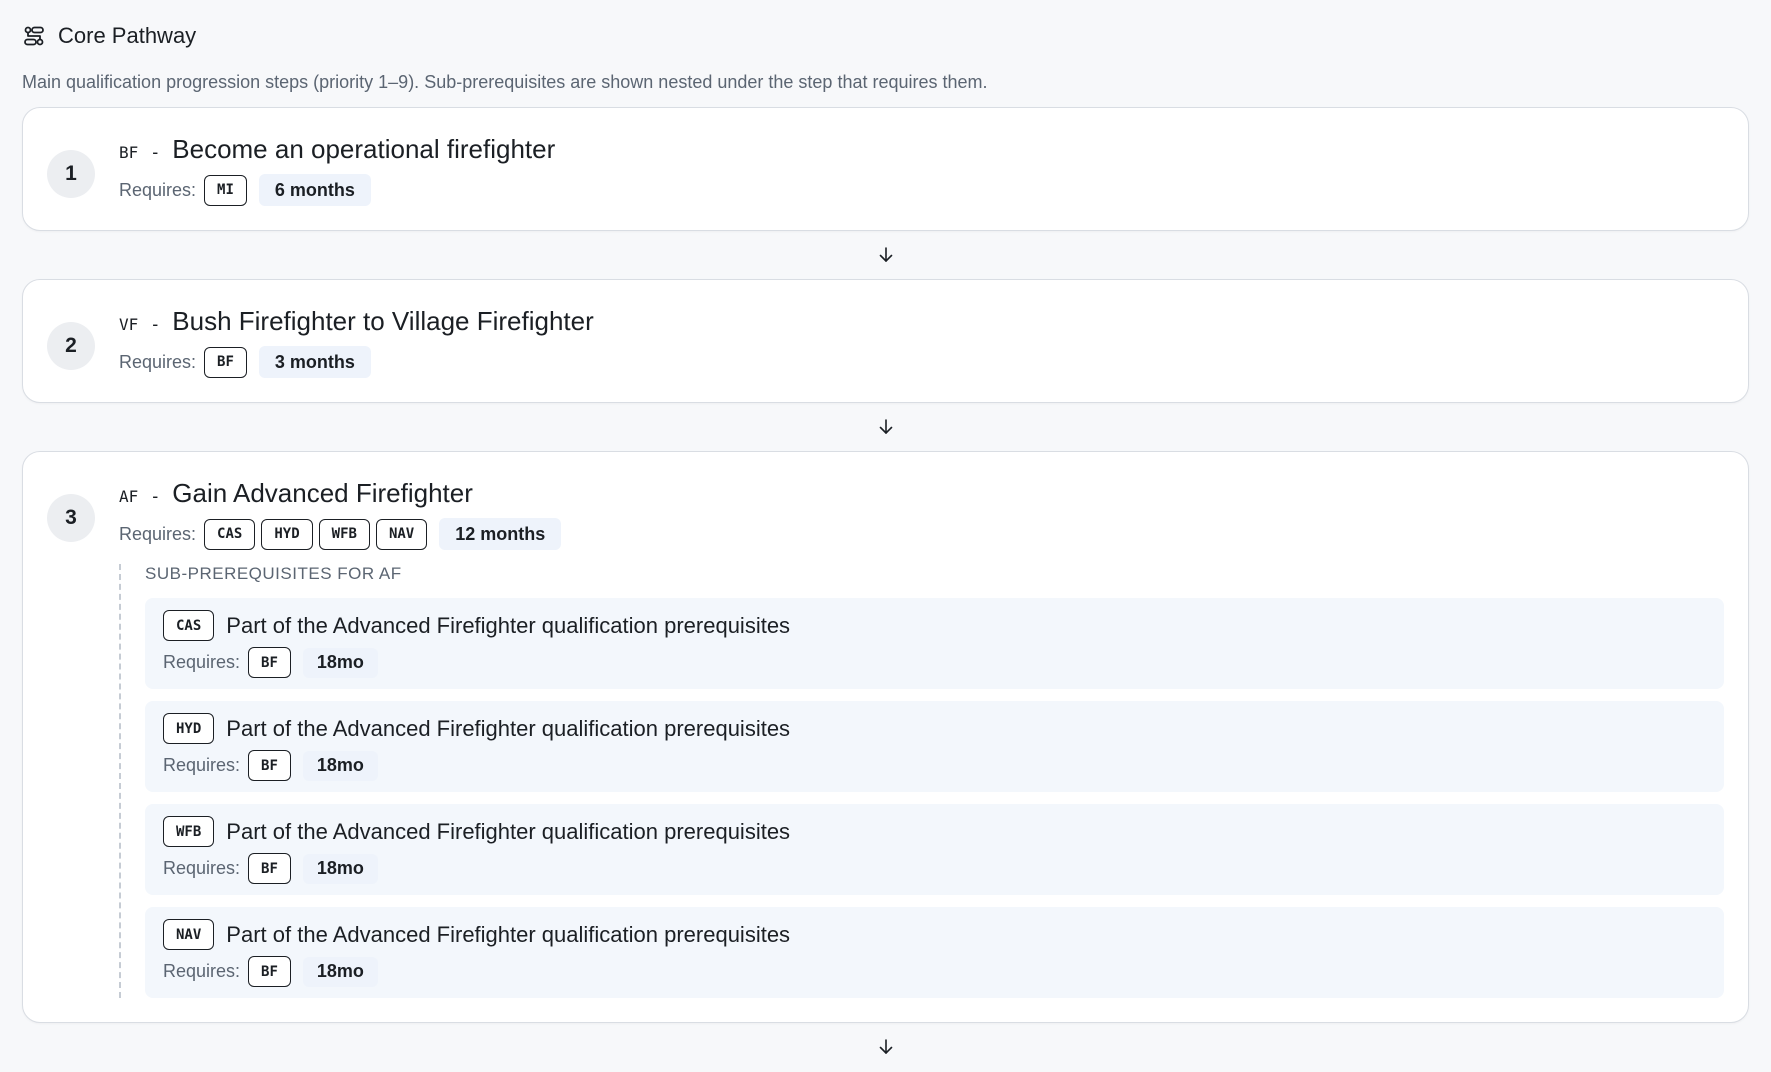 This screenshot has height=1072, width=1771. I want to click on step-number: 2, so click(71, 346).